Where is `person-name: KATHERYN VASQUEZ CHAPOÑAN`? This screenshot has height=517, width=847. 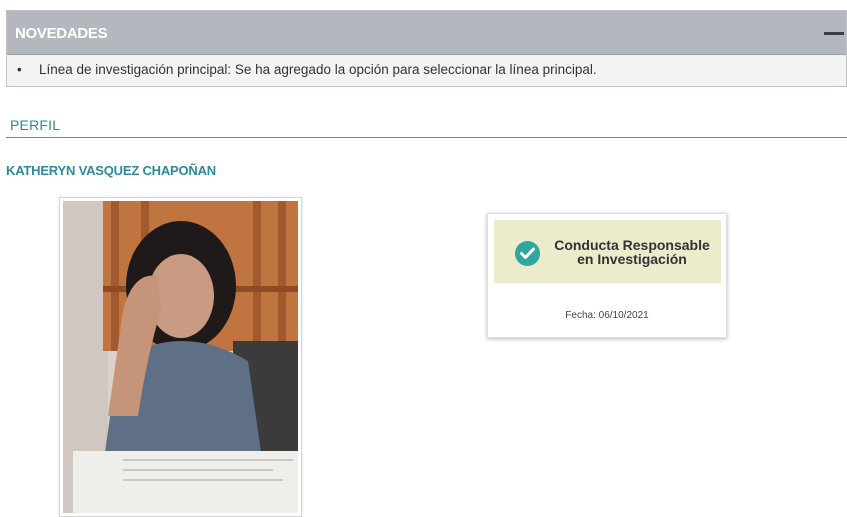 person-name: KATHERYN VASQUEZ CHAPOÑAN is located at coordinates (111, 170).